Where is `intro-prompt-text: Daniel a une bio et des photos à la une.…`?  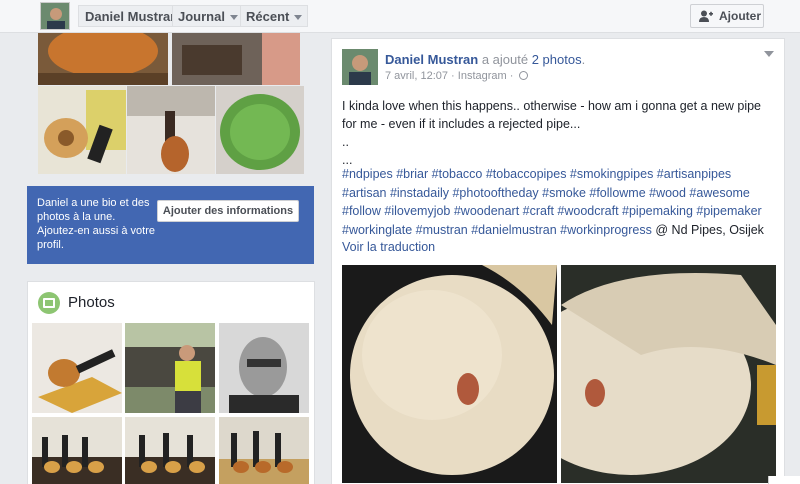 intro-prompt-text: Daniel a une bio et des photos à la une.… is located at coordinates (96, 224).